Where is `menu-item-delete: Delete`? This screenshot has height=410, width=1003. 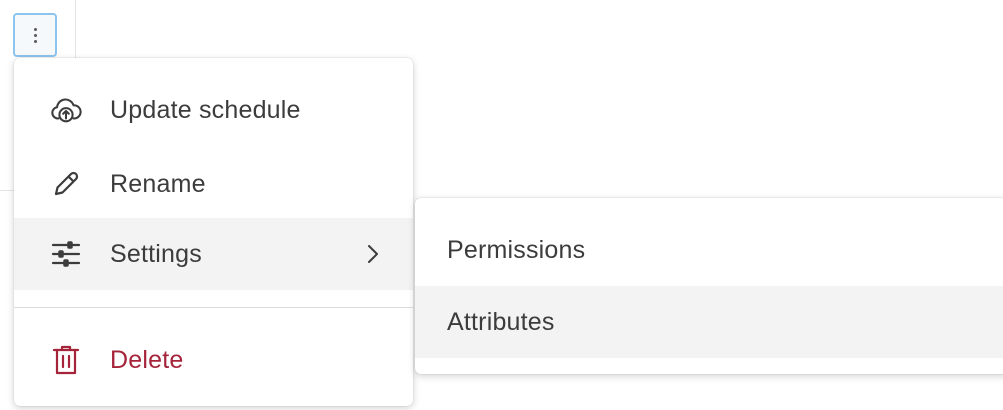 menu-item-delete: Delete is located at coordinates (213, 360).